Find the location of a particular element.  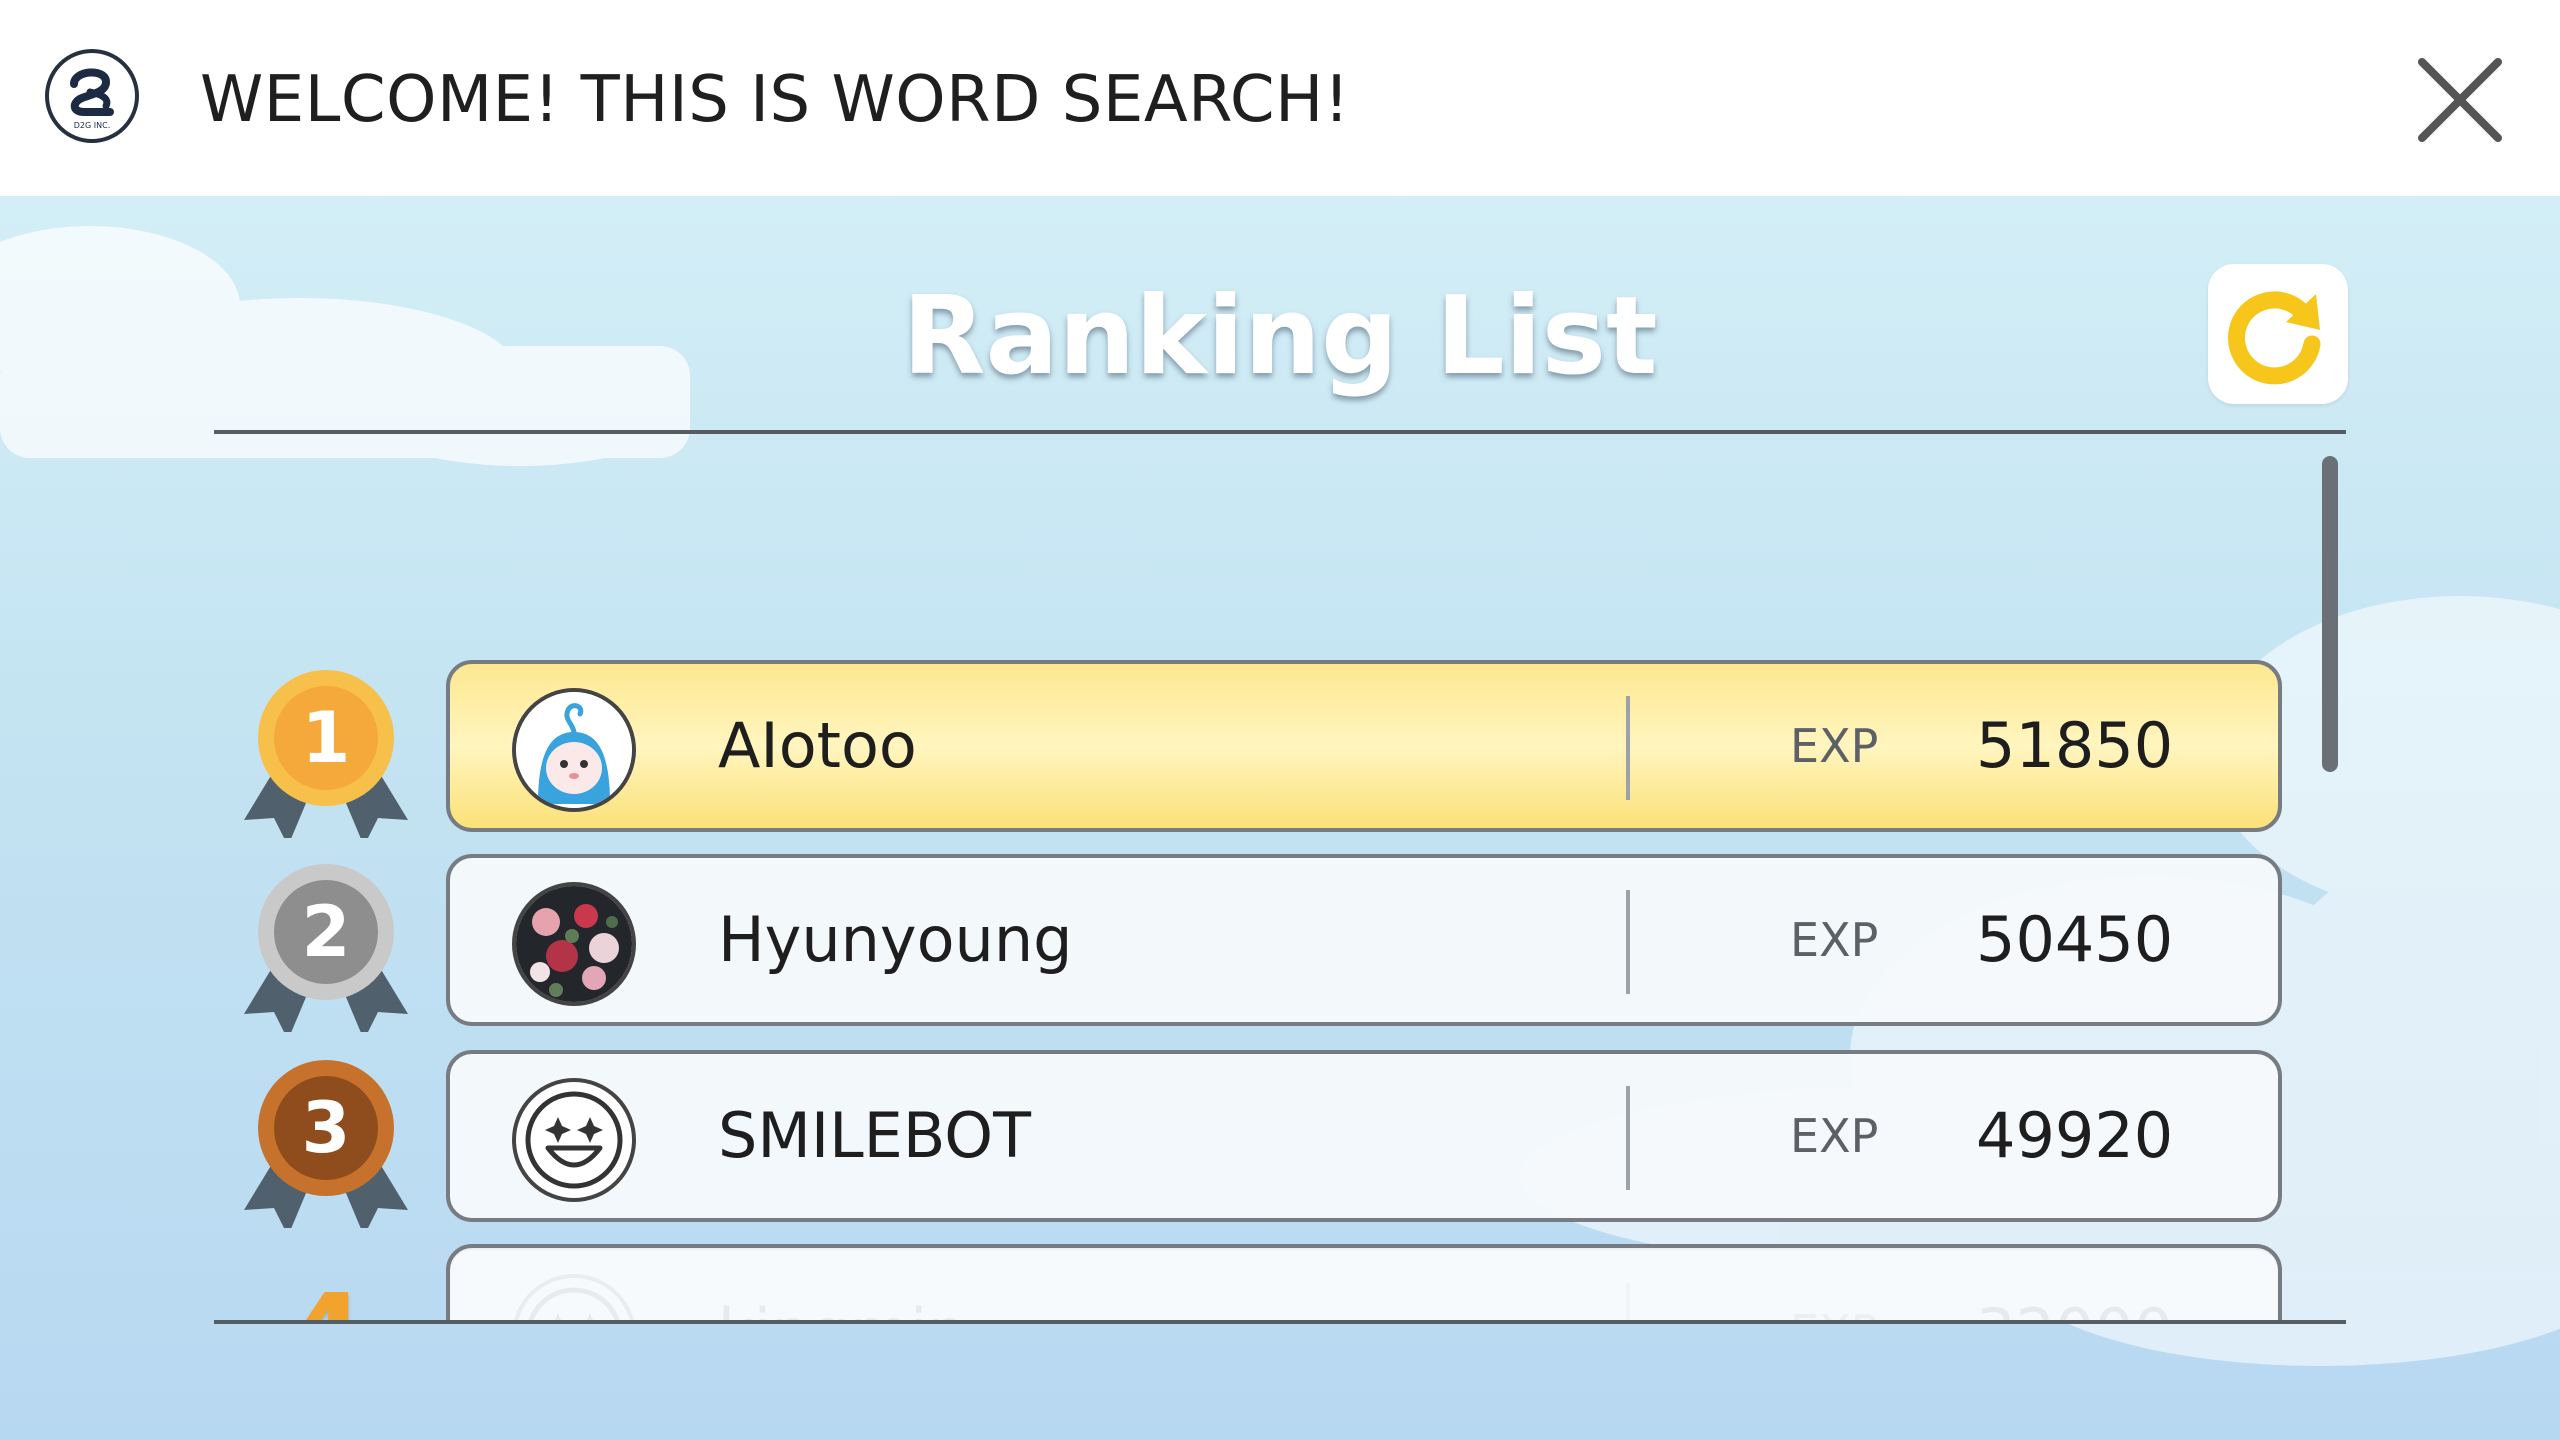

bronze-medal-icon: 3 is located at coordinates (326, 1144).